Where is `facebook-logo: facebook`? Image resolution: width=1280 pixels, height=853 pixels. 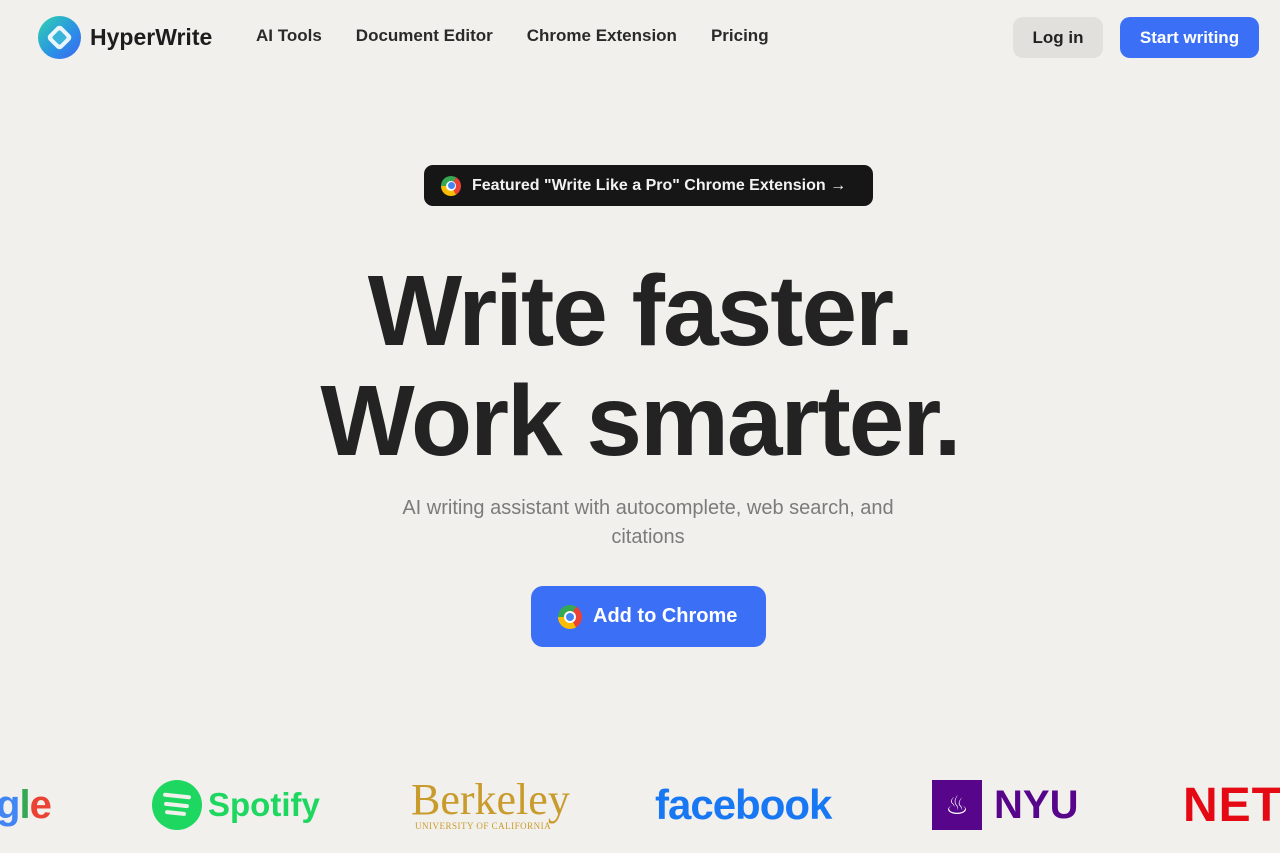
facebook-logo: facebook is located at coordinates (743, 804).